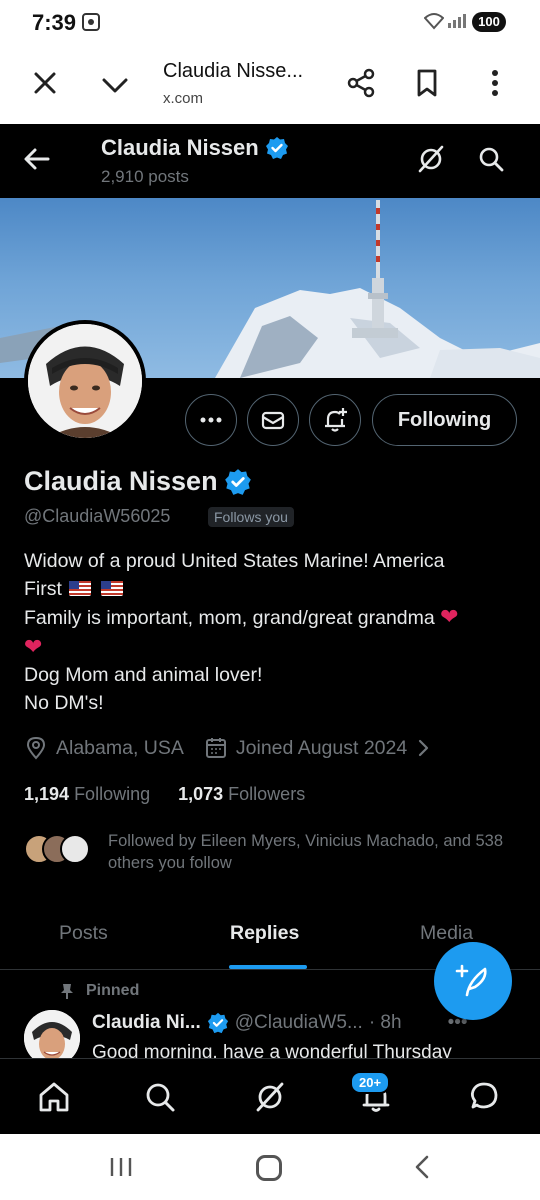  I want to click on home-button-icon, so click(269, 1168).